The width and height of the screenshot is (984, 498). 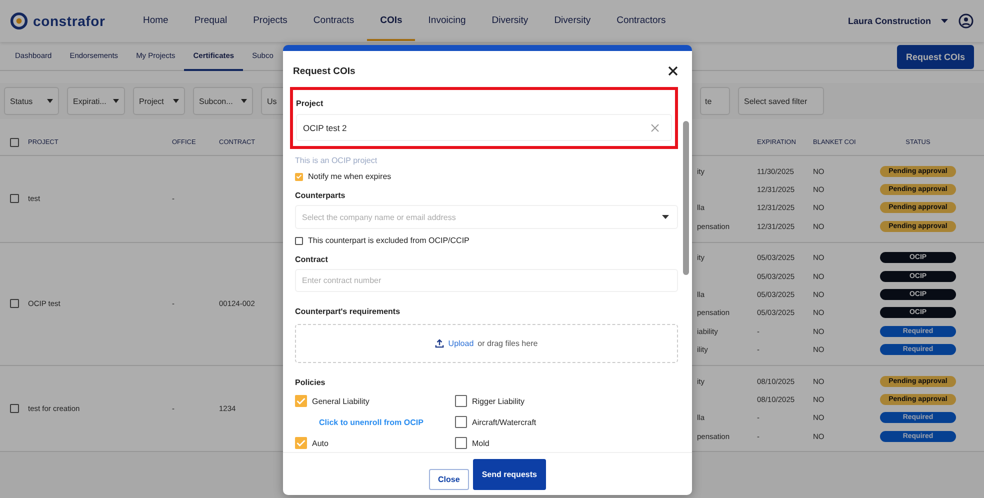 What do you see at coordinates (655, 128) in the screenshot?
I see `clear-icon` at bounding box center [655, 128].